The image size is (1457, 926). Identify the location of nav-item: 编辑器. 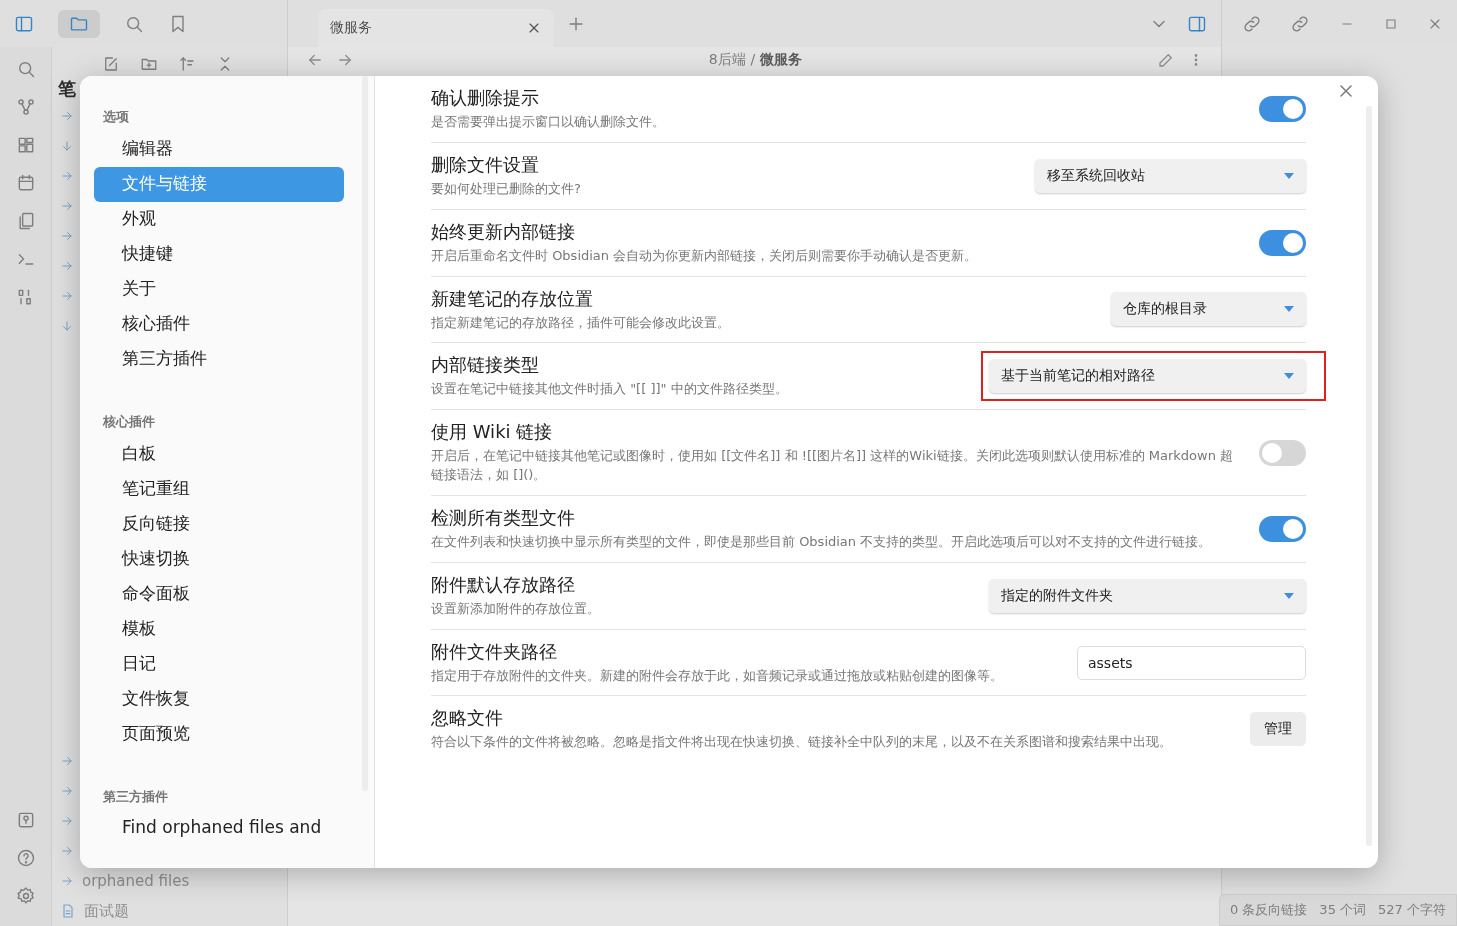
(219, 149).